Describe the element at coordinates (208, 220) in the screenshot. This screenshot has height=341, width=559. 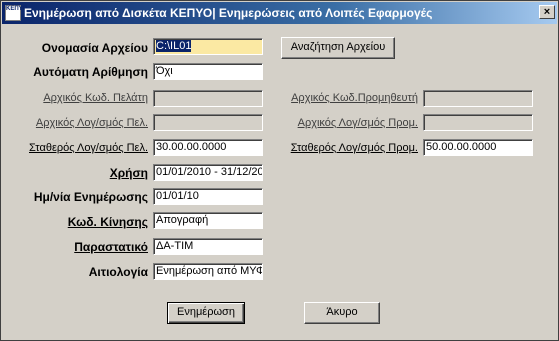
I see `movement-code-field: Απογραφή` at that location.